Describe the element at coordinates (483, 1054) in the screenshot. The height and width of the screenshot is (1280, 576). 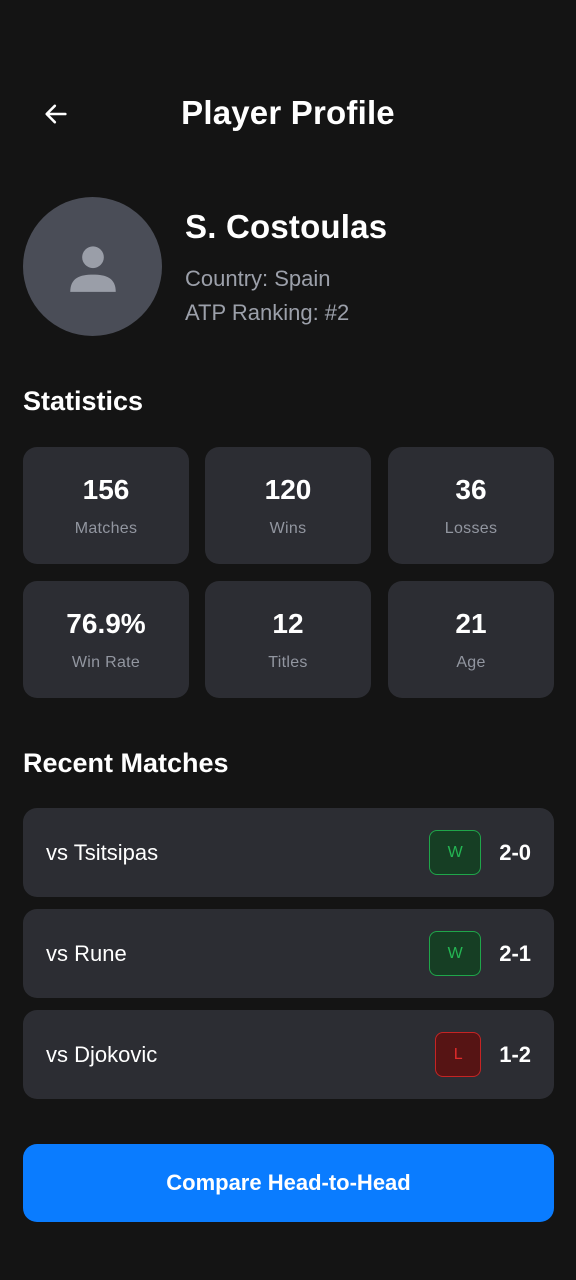
I see `match-result-group: L 1-2` at that location.